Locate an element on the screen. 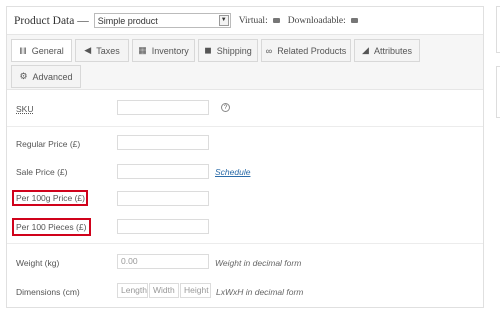 The height and width of the screenshot is (313, 500). virtual-label: Virtual: is located at coordinates (253, 20).